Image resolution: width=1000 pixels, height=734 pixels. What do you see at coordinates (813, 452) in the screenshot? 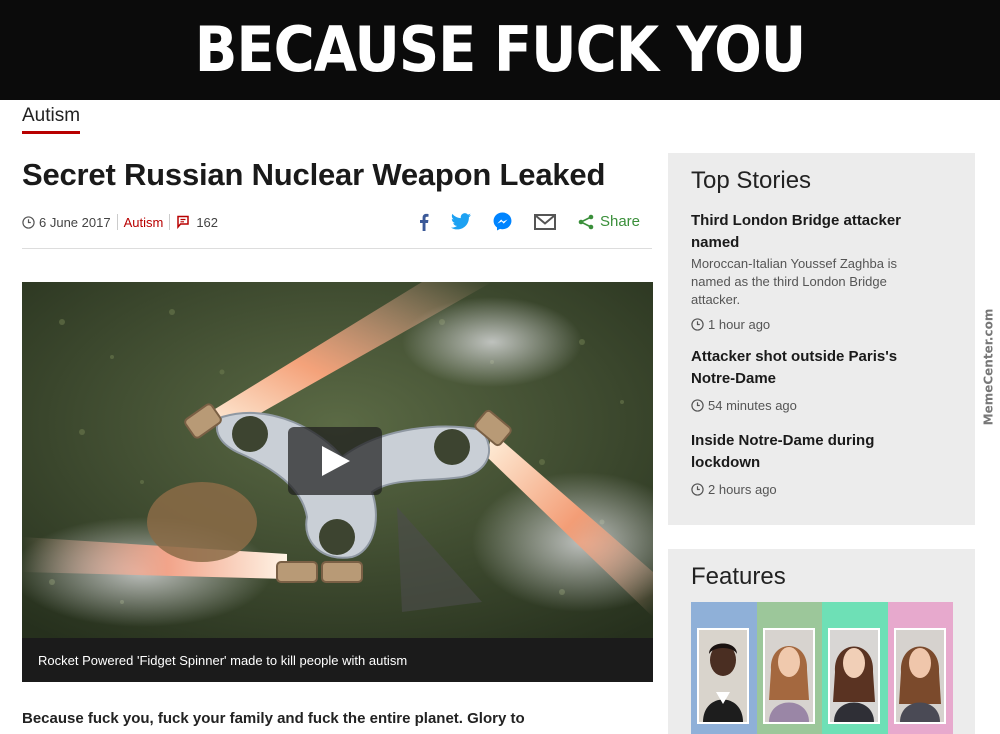
I see `story-title: Inside Notre-Dame during lockdown` at bounding box center [813, 452].